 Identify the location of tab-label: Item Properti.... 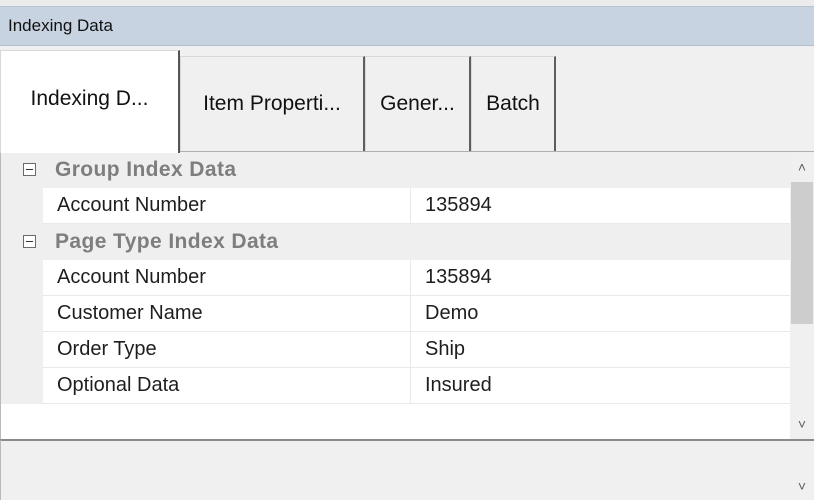
(272, 103).